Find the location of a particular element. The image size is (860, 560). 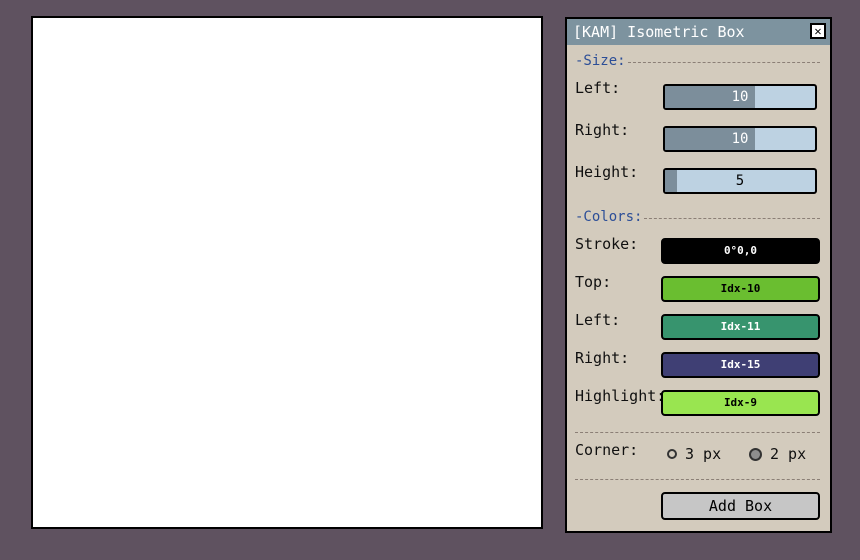

top-color-value: Idx-10 is located at coordinates (740, 288).